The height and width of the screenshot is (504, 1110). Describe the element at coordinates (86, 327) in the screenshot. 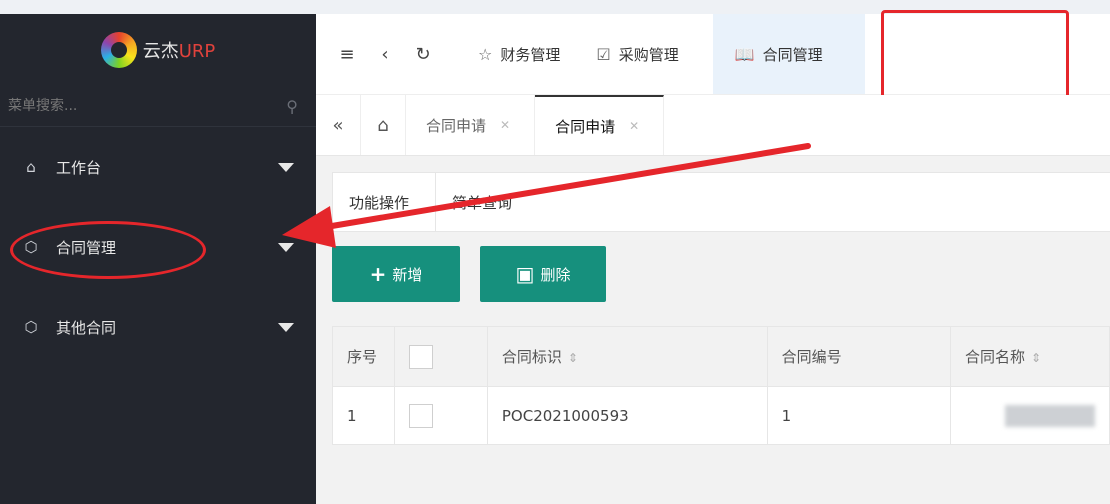

I see `sidebar-item-label: 其他合同` at that location.